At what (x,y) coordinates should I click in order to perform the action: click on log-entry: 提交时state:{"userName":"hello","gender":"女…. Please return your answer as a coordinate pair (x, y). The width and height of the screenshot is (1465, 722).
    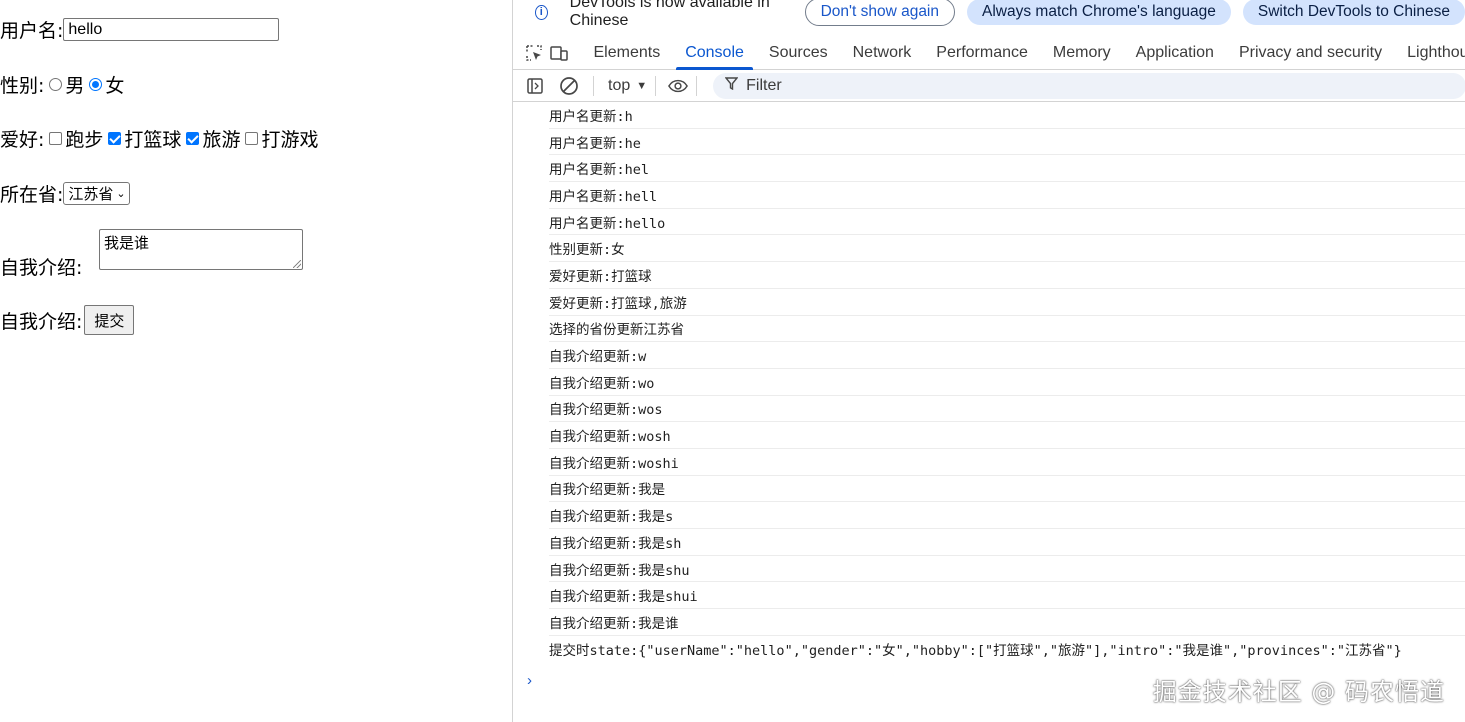
    Looking at the image, I should click on (975, 651).